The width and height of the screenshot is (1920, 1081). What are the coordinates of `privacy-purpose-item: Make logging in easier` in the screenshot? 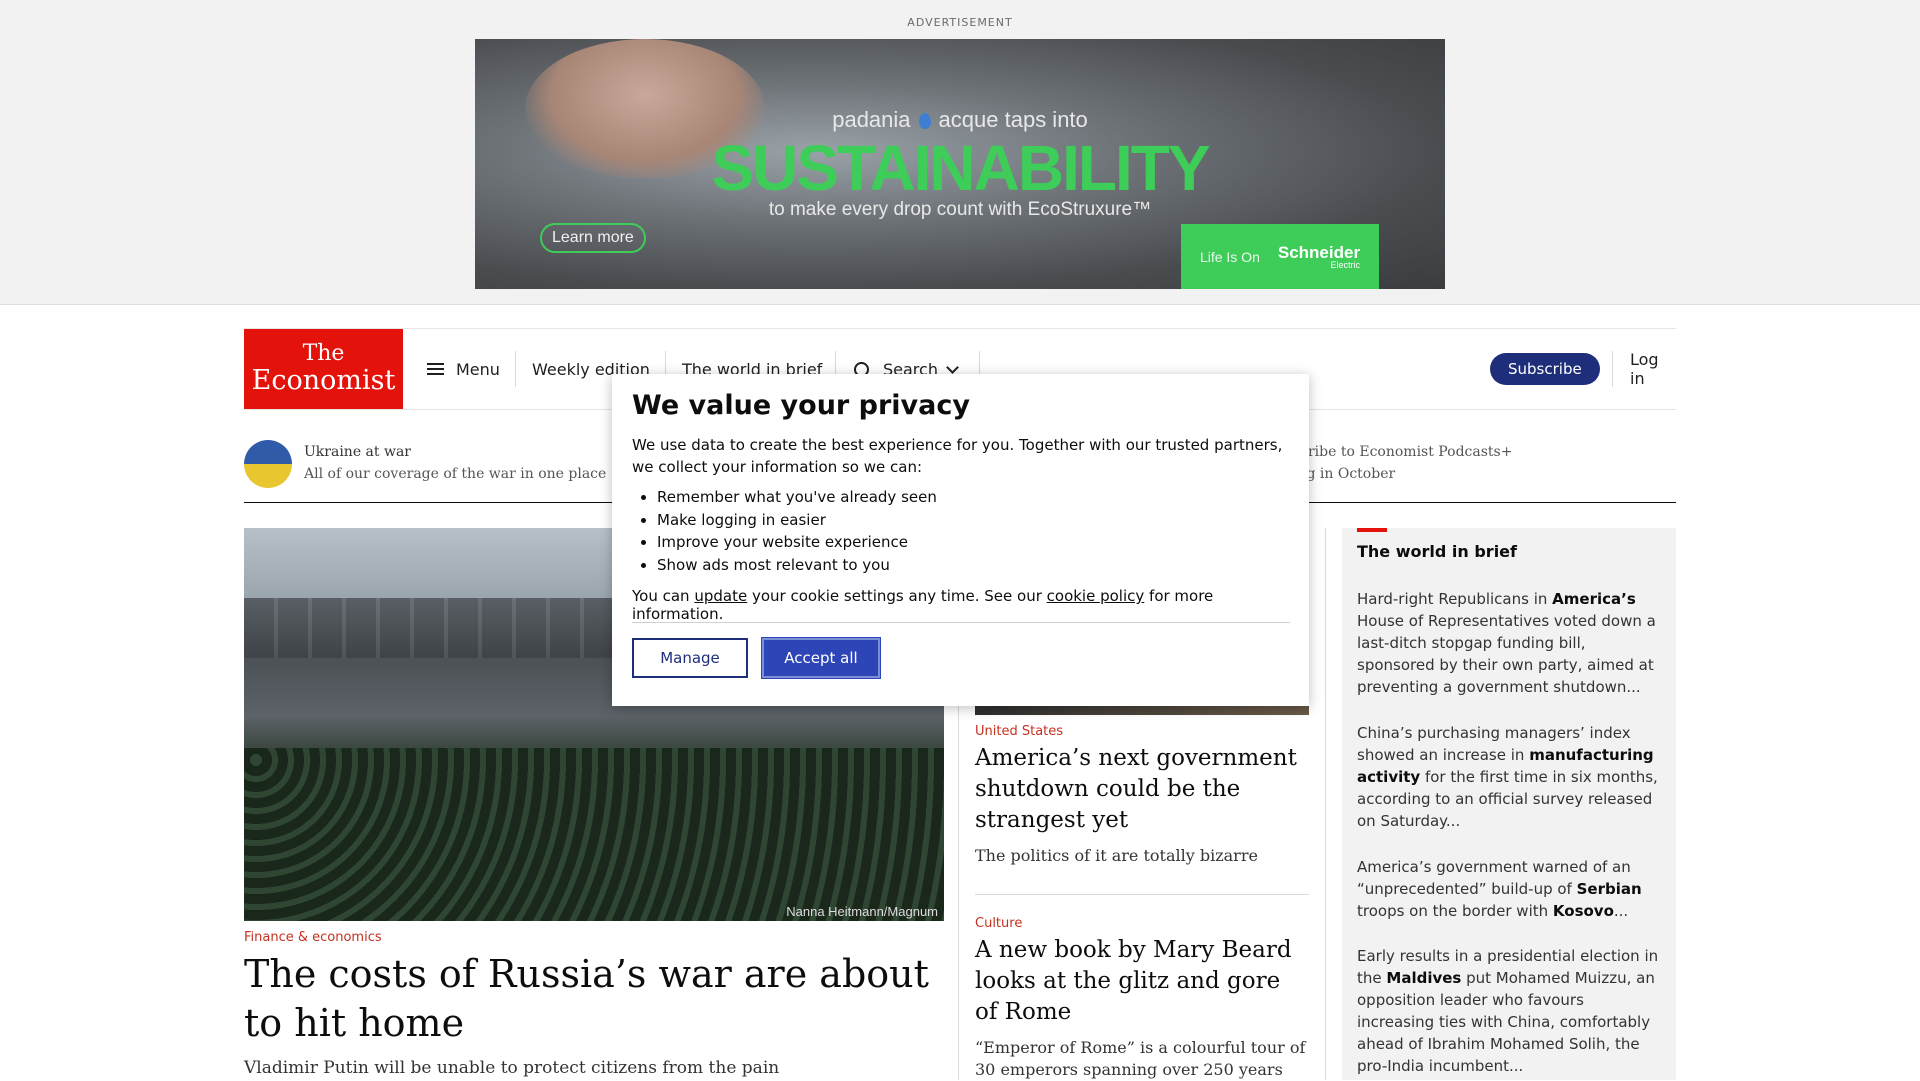 It's located at (797, 520).